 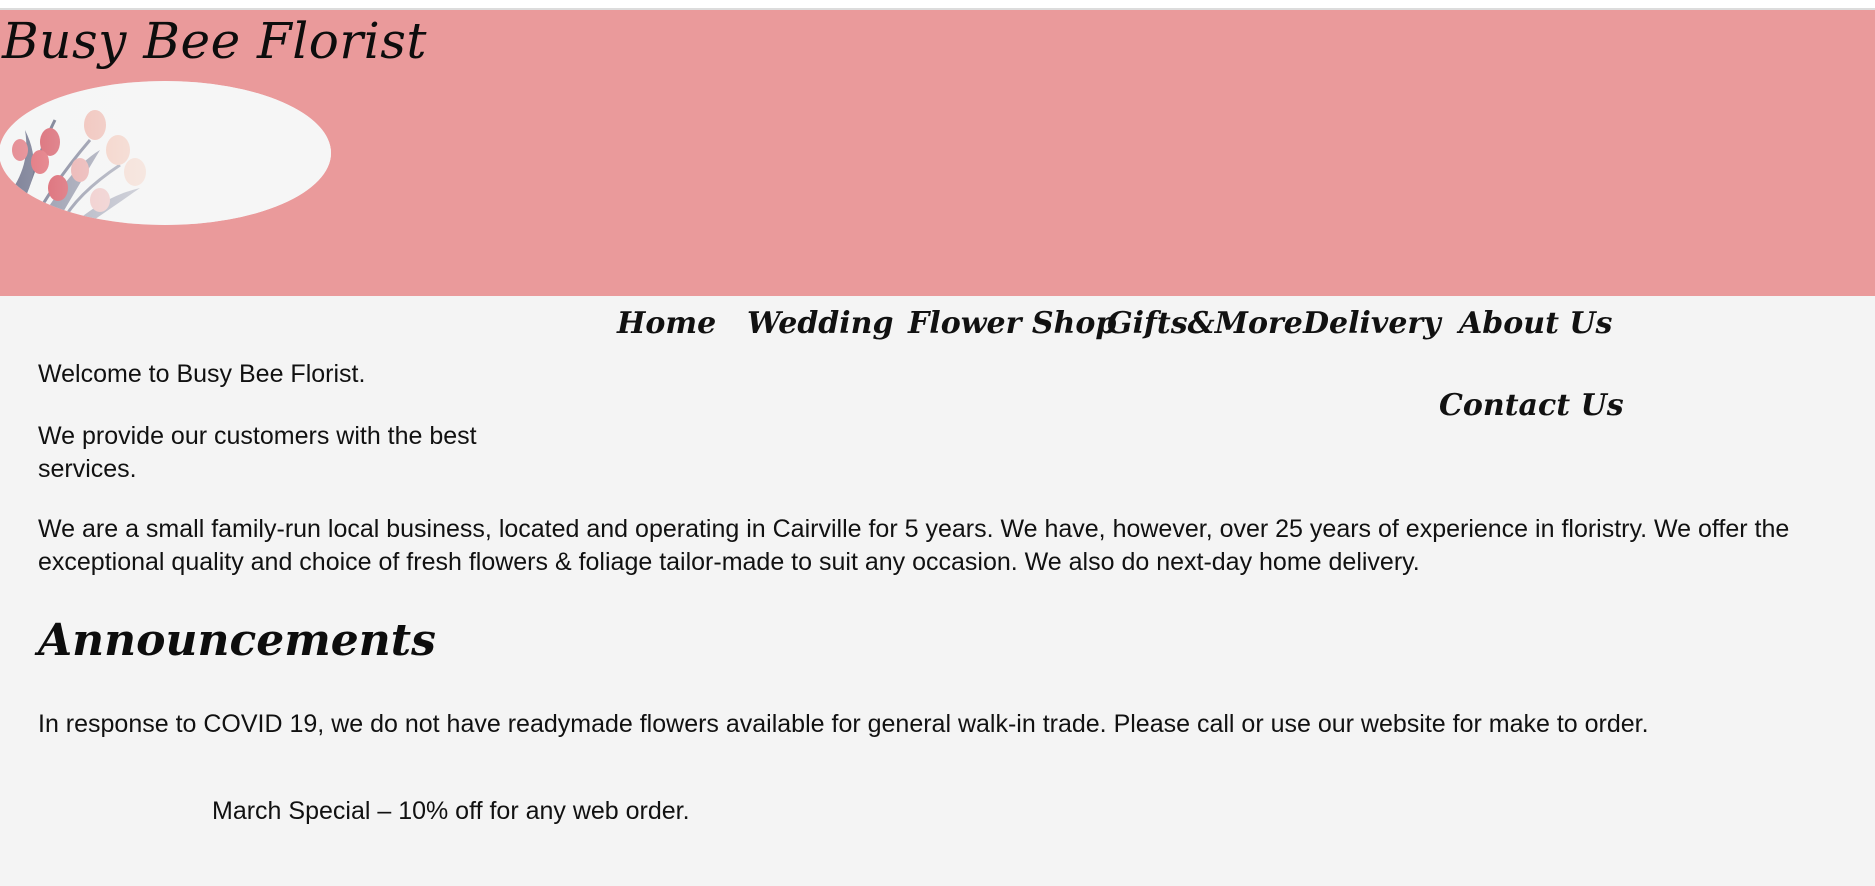 What do you see at coordinates (214, 41) in the screenshot?
I see `site-title: Busy Bee Florist` at bounding box center [214, 41].